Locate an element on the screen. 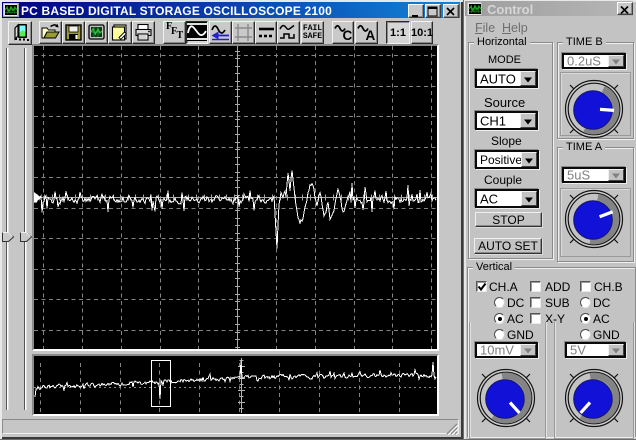 This screenshot has height=440, width=636. svg-text: A is located at coordinates (371, 35).